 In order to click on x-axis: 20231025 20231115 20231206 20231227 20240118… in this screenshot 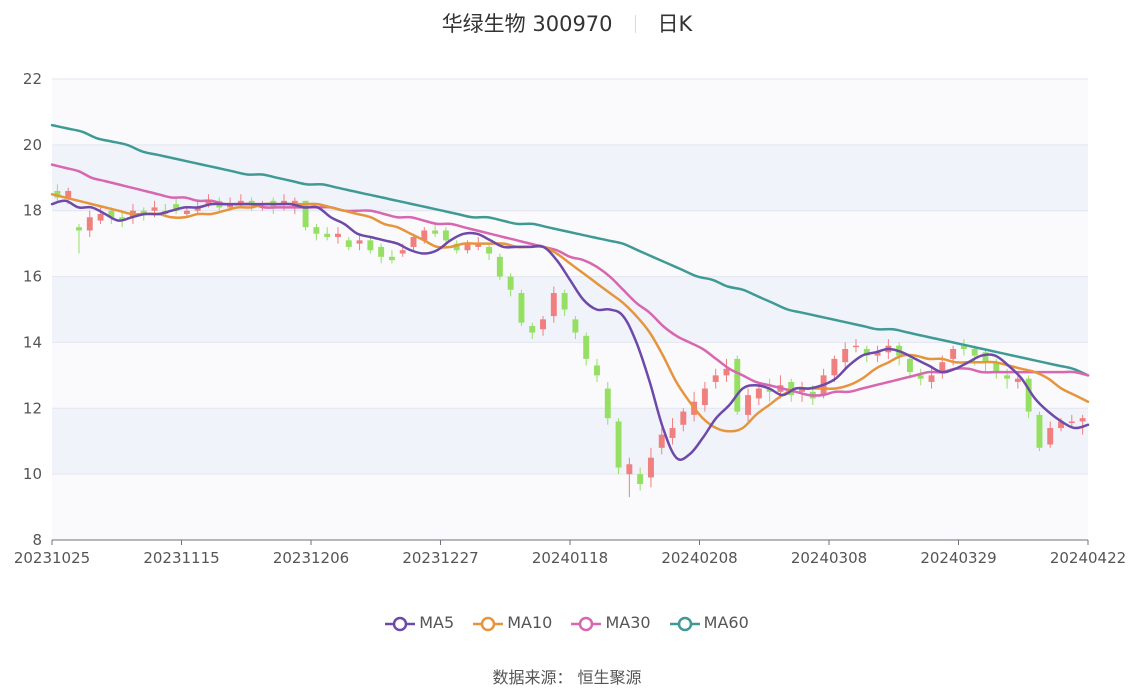, I will do `click(570, 553)`.